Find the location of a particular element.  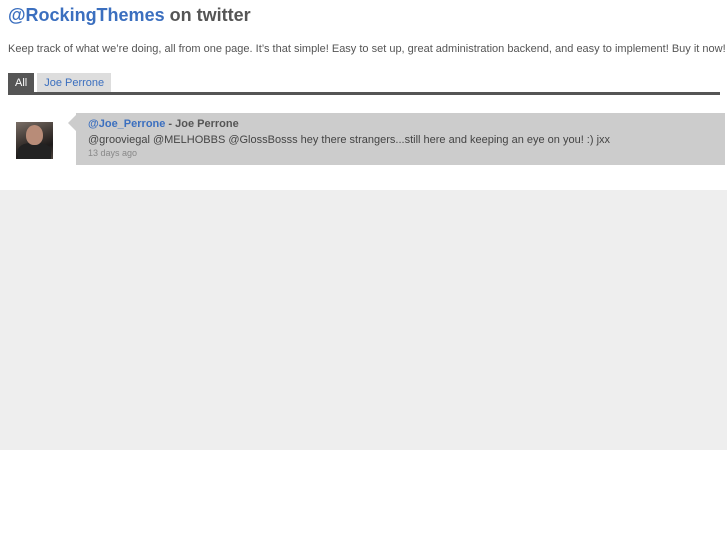

page-title: @RockingThemes on twitter is located at coordinates (129, 15).